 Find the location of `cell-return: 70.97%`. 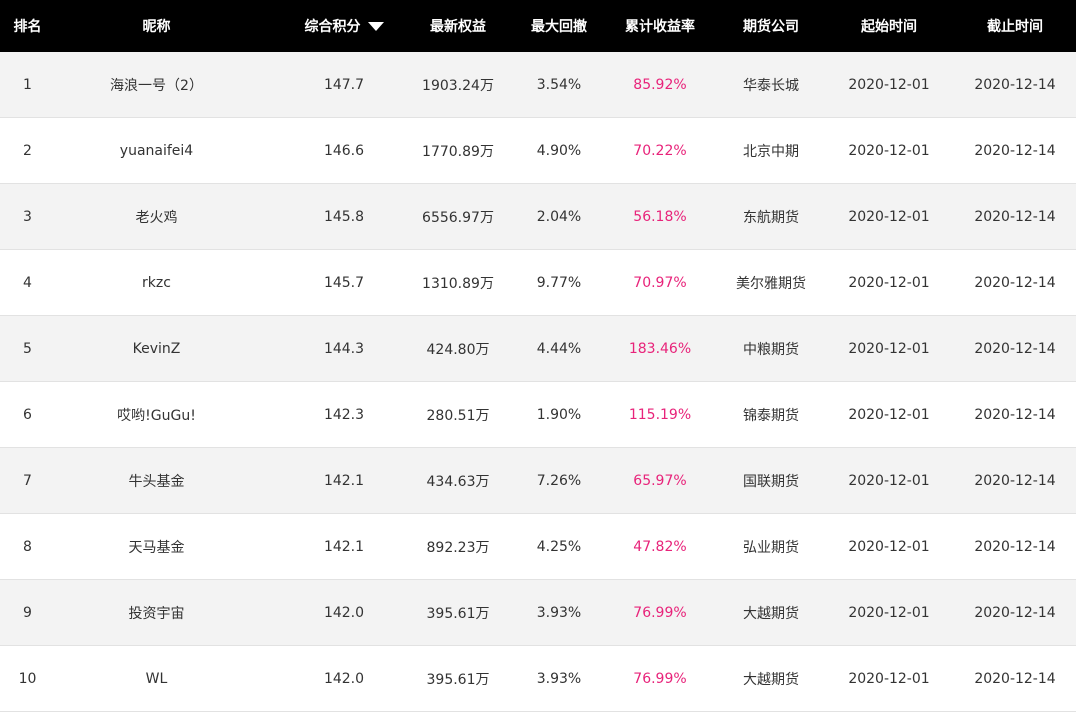

cell-return: 70.97% is located at coordinates (660, 282).